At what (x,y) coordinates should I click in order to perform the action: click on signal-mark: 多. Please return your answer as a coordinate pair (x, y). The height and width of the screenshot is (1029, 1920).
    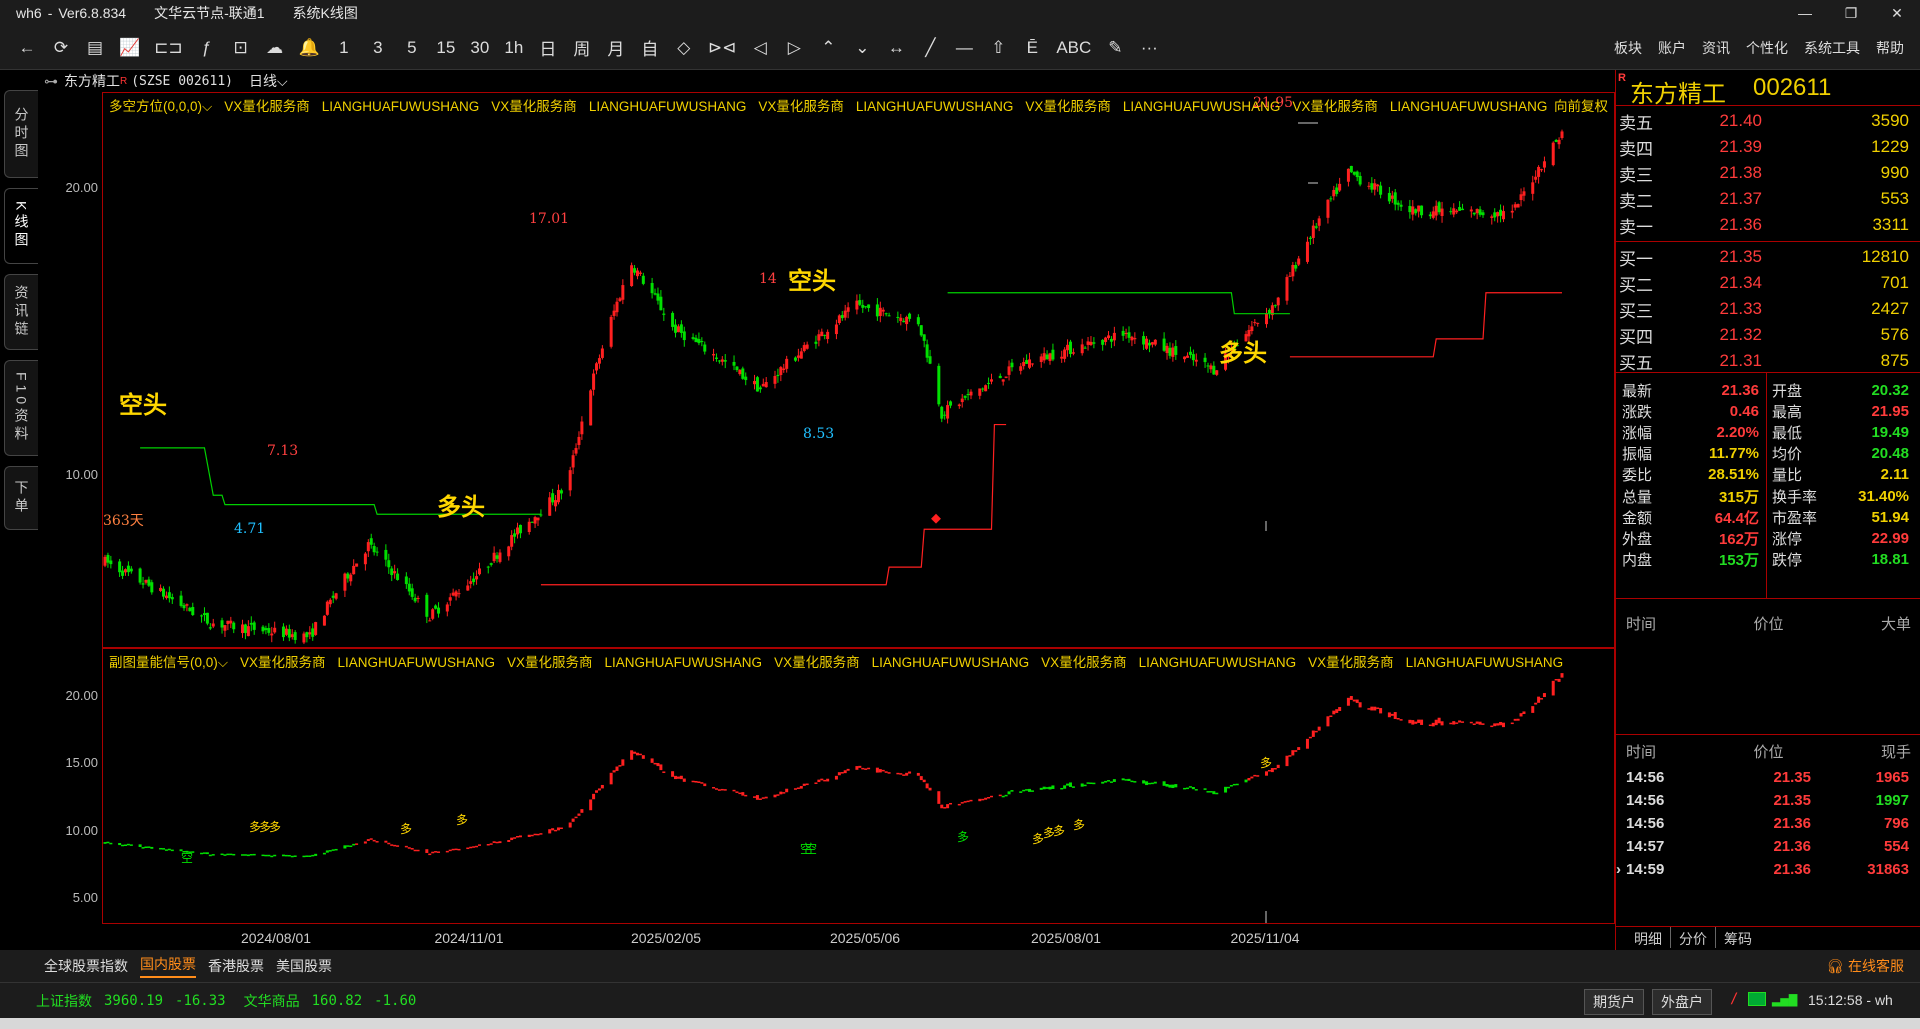
    Looking at the image, I should click on (1266, 763).